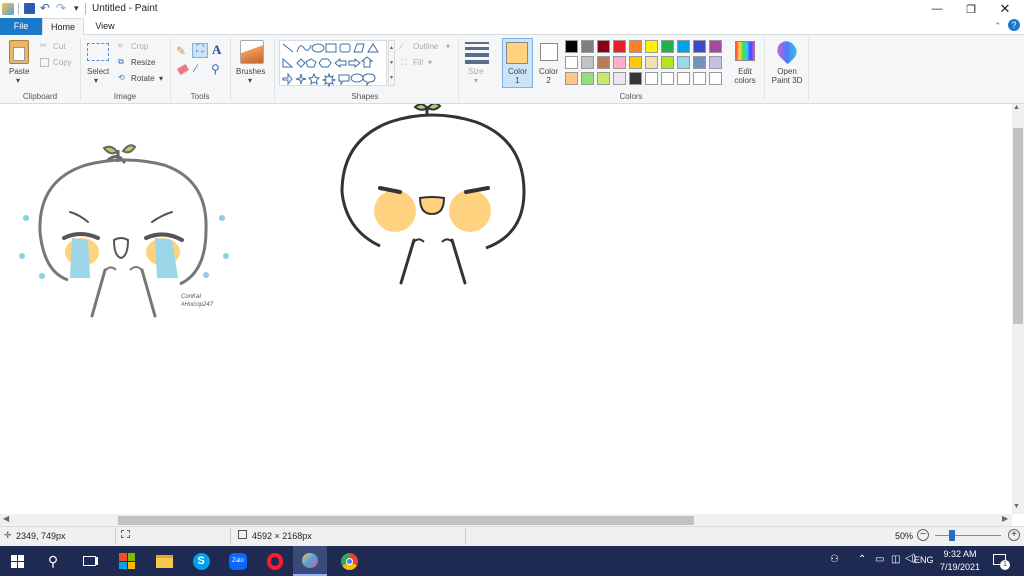 The width and height of the screenshot is (1024, 576). I want to click on fill-bucket-icon: ⛶, so click(200, 50).